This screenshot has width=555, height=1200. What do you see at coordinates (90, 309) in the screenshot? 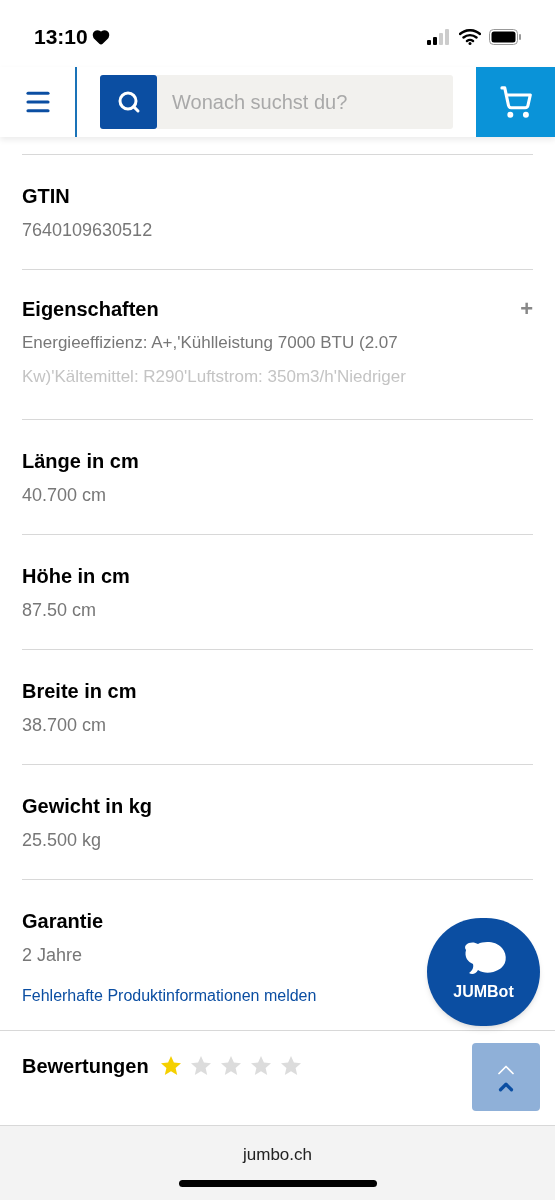
I see `detail-label: Eigenschaften` at bounding box center [90, 309].